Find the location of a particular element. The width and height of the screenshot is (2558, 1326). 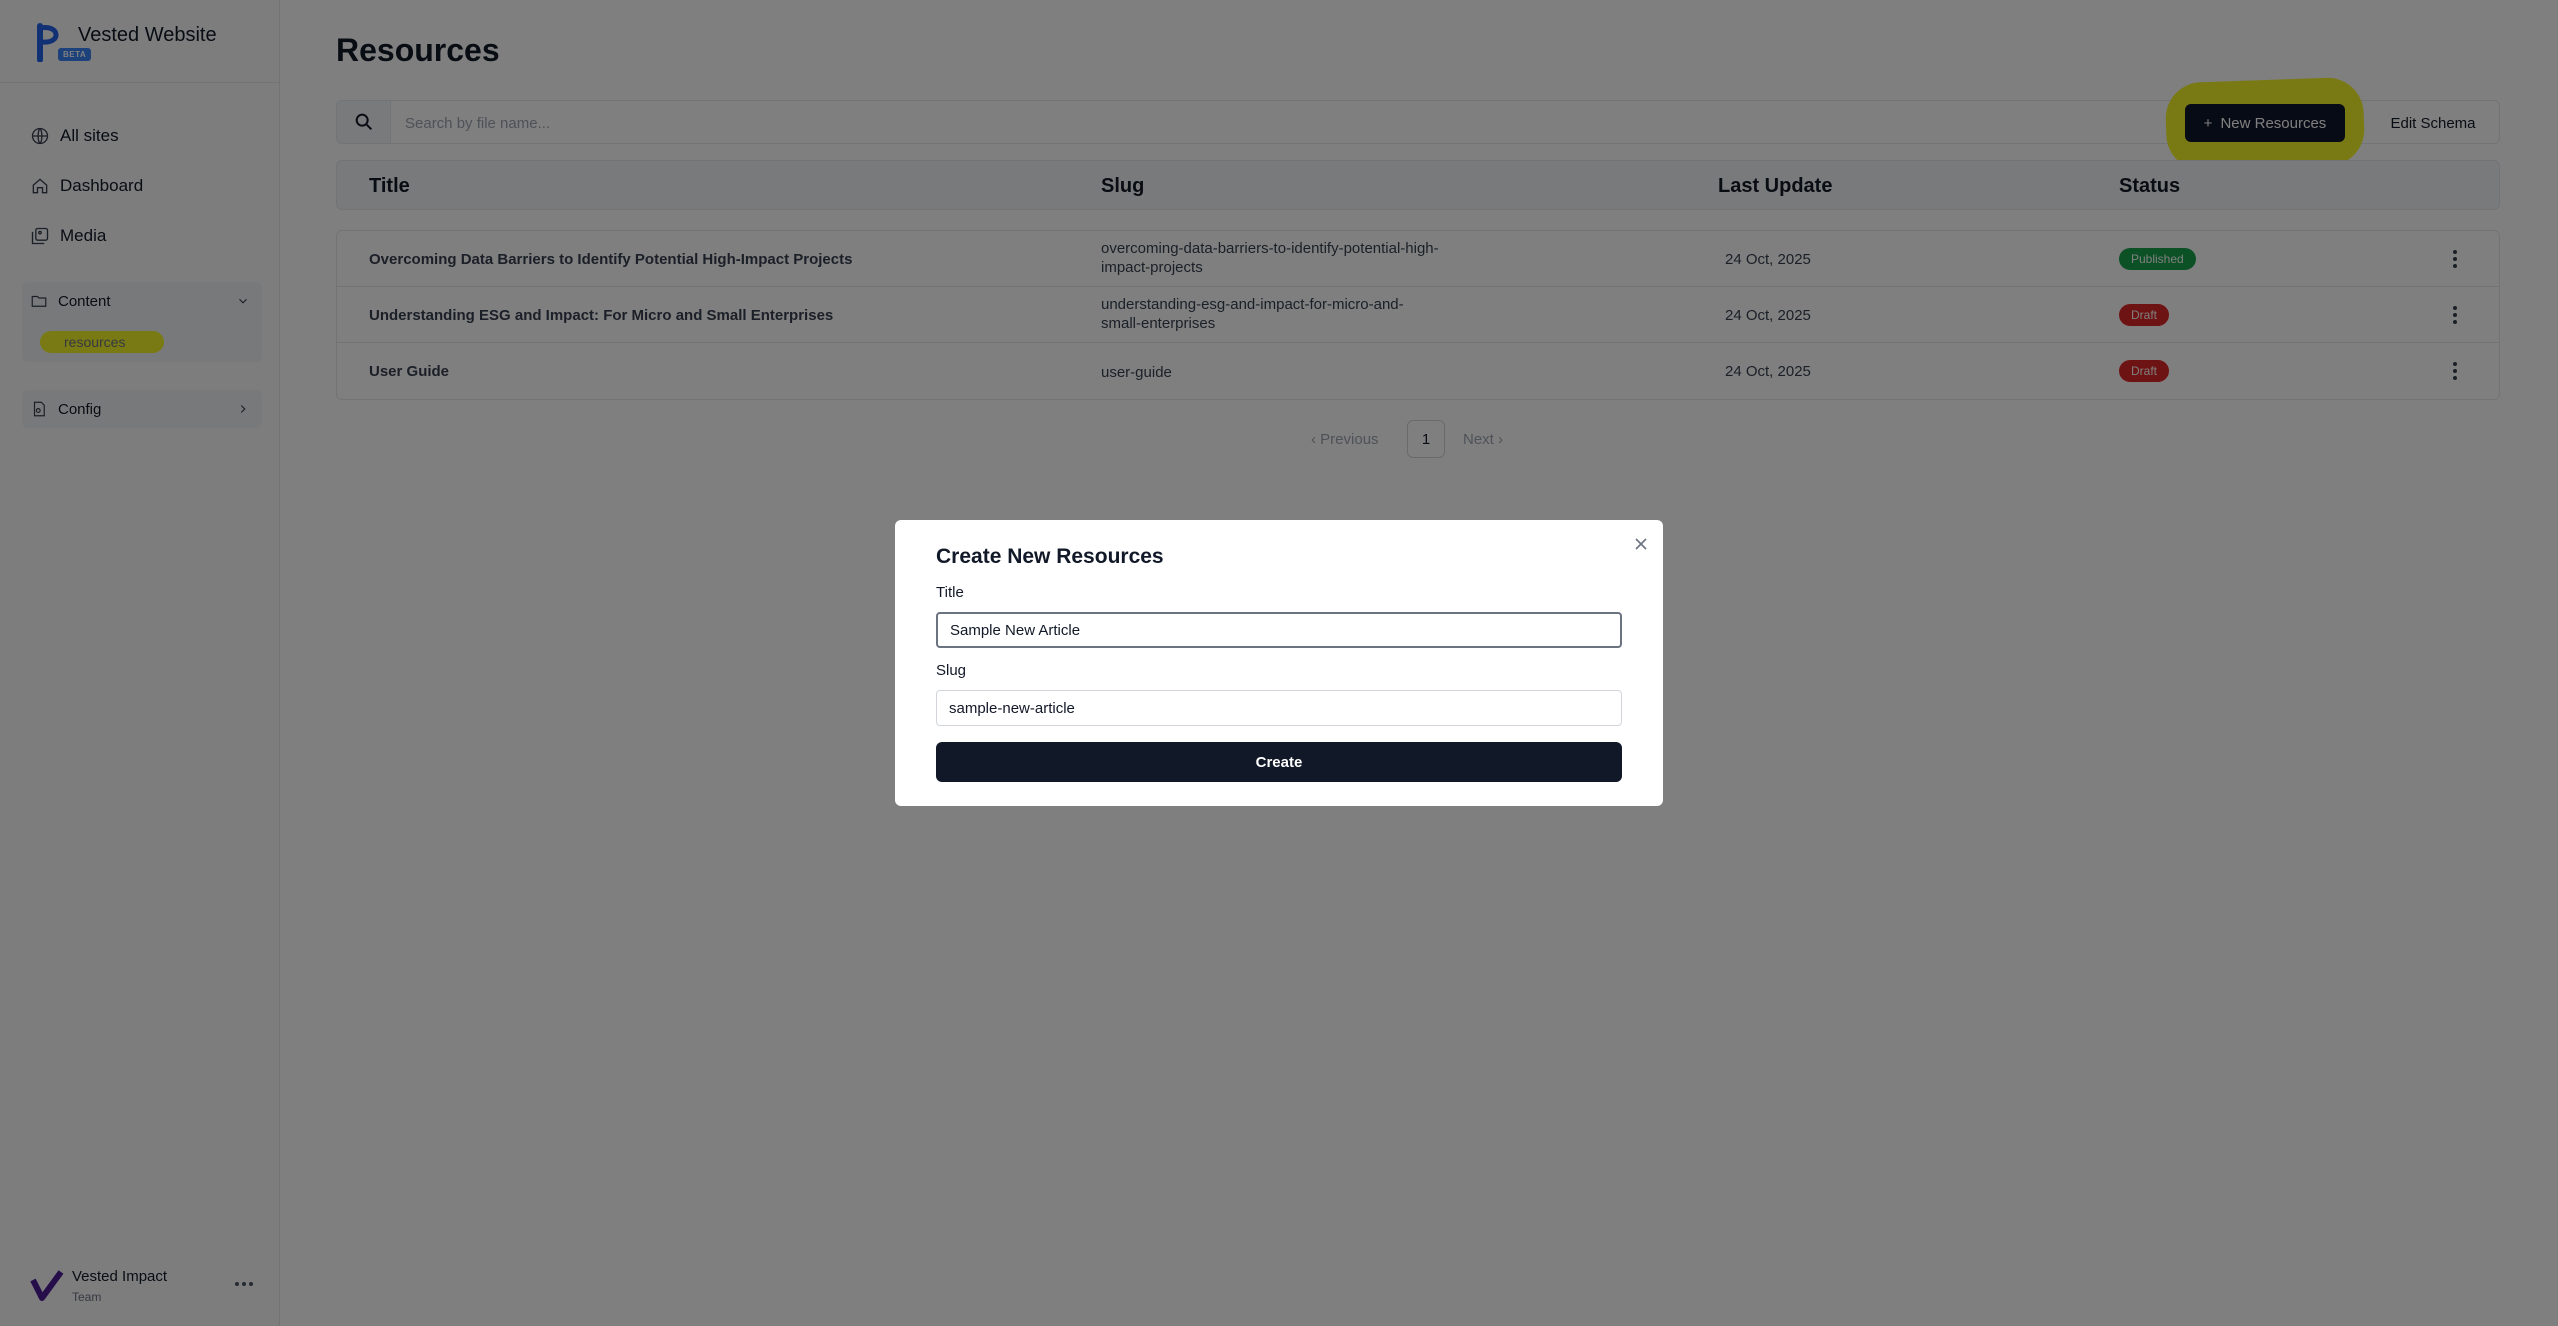

dialog-title: Create New Resources is located at coordinates (1050, 556).